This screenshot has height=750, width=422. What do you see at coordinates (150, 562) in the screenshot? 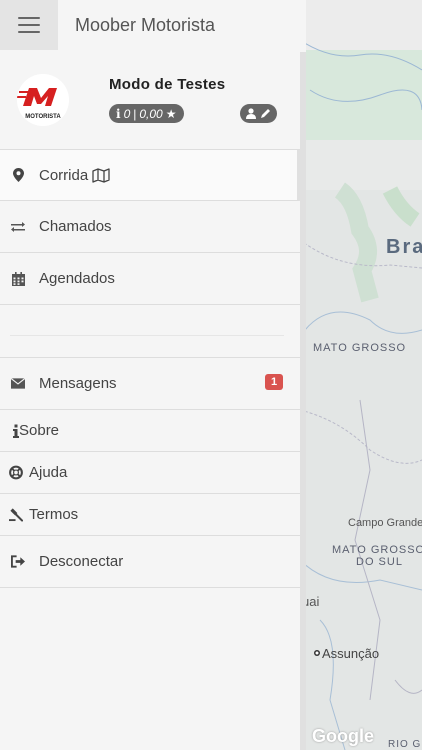
I see `menu-item-desconectar: Desconectar` at bounding box center [150, 562].